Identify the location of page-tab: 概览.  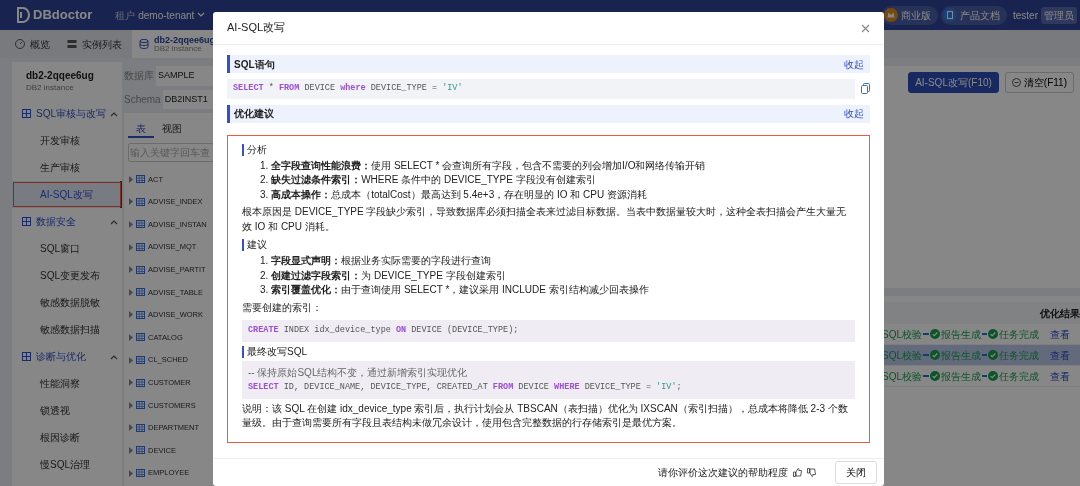
(32, 44).